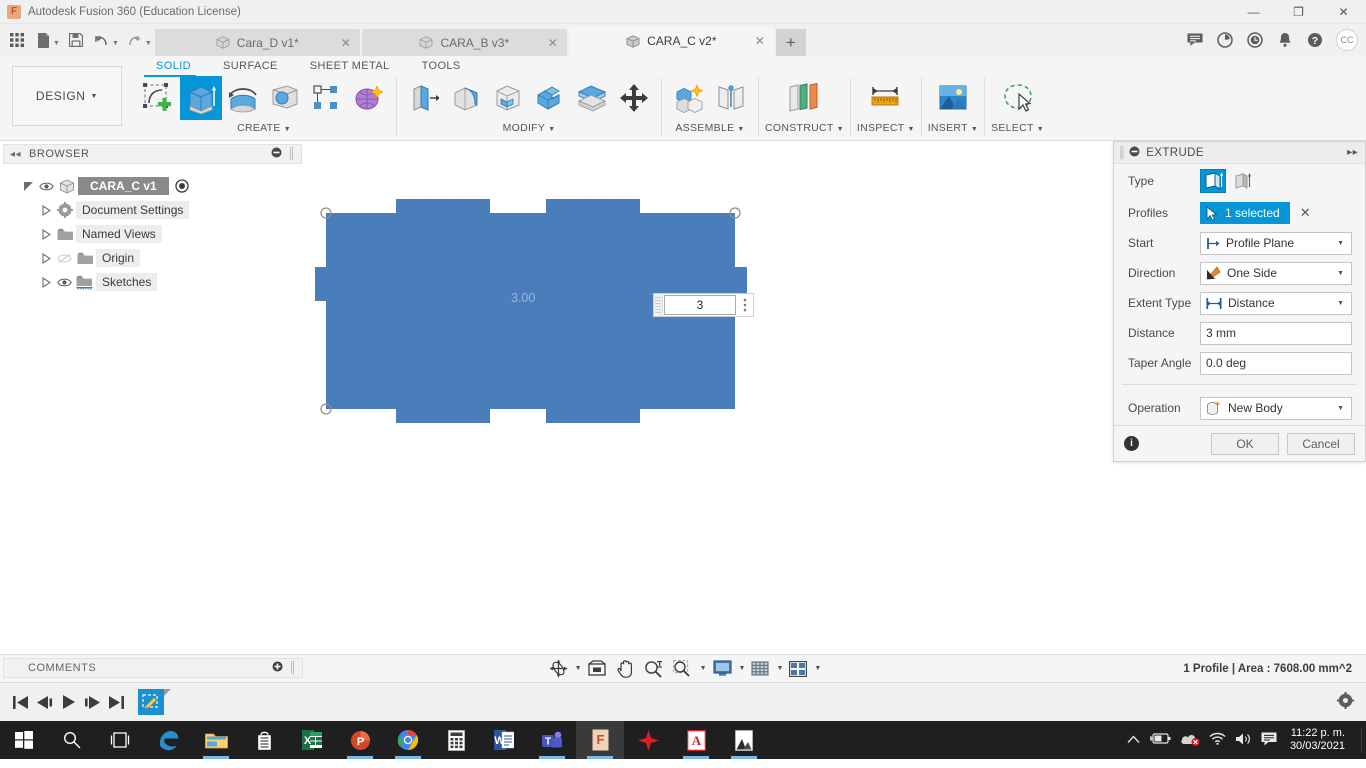  I want to click on move-copy-icon, so click(634, 98).